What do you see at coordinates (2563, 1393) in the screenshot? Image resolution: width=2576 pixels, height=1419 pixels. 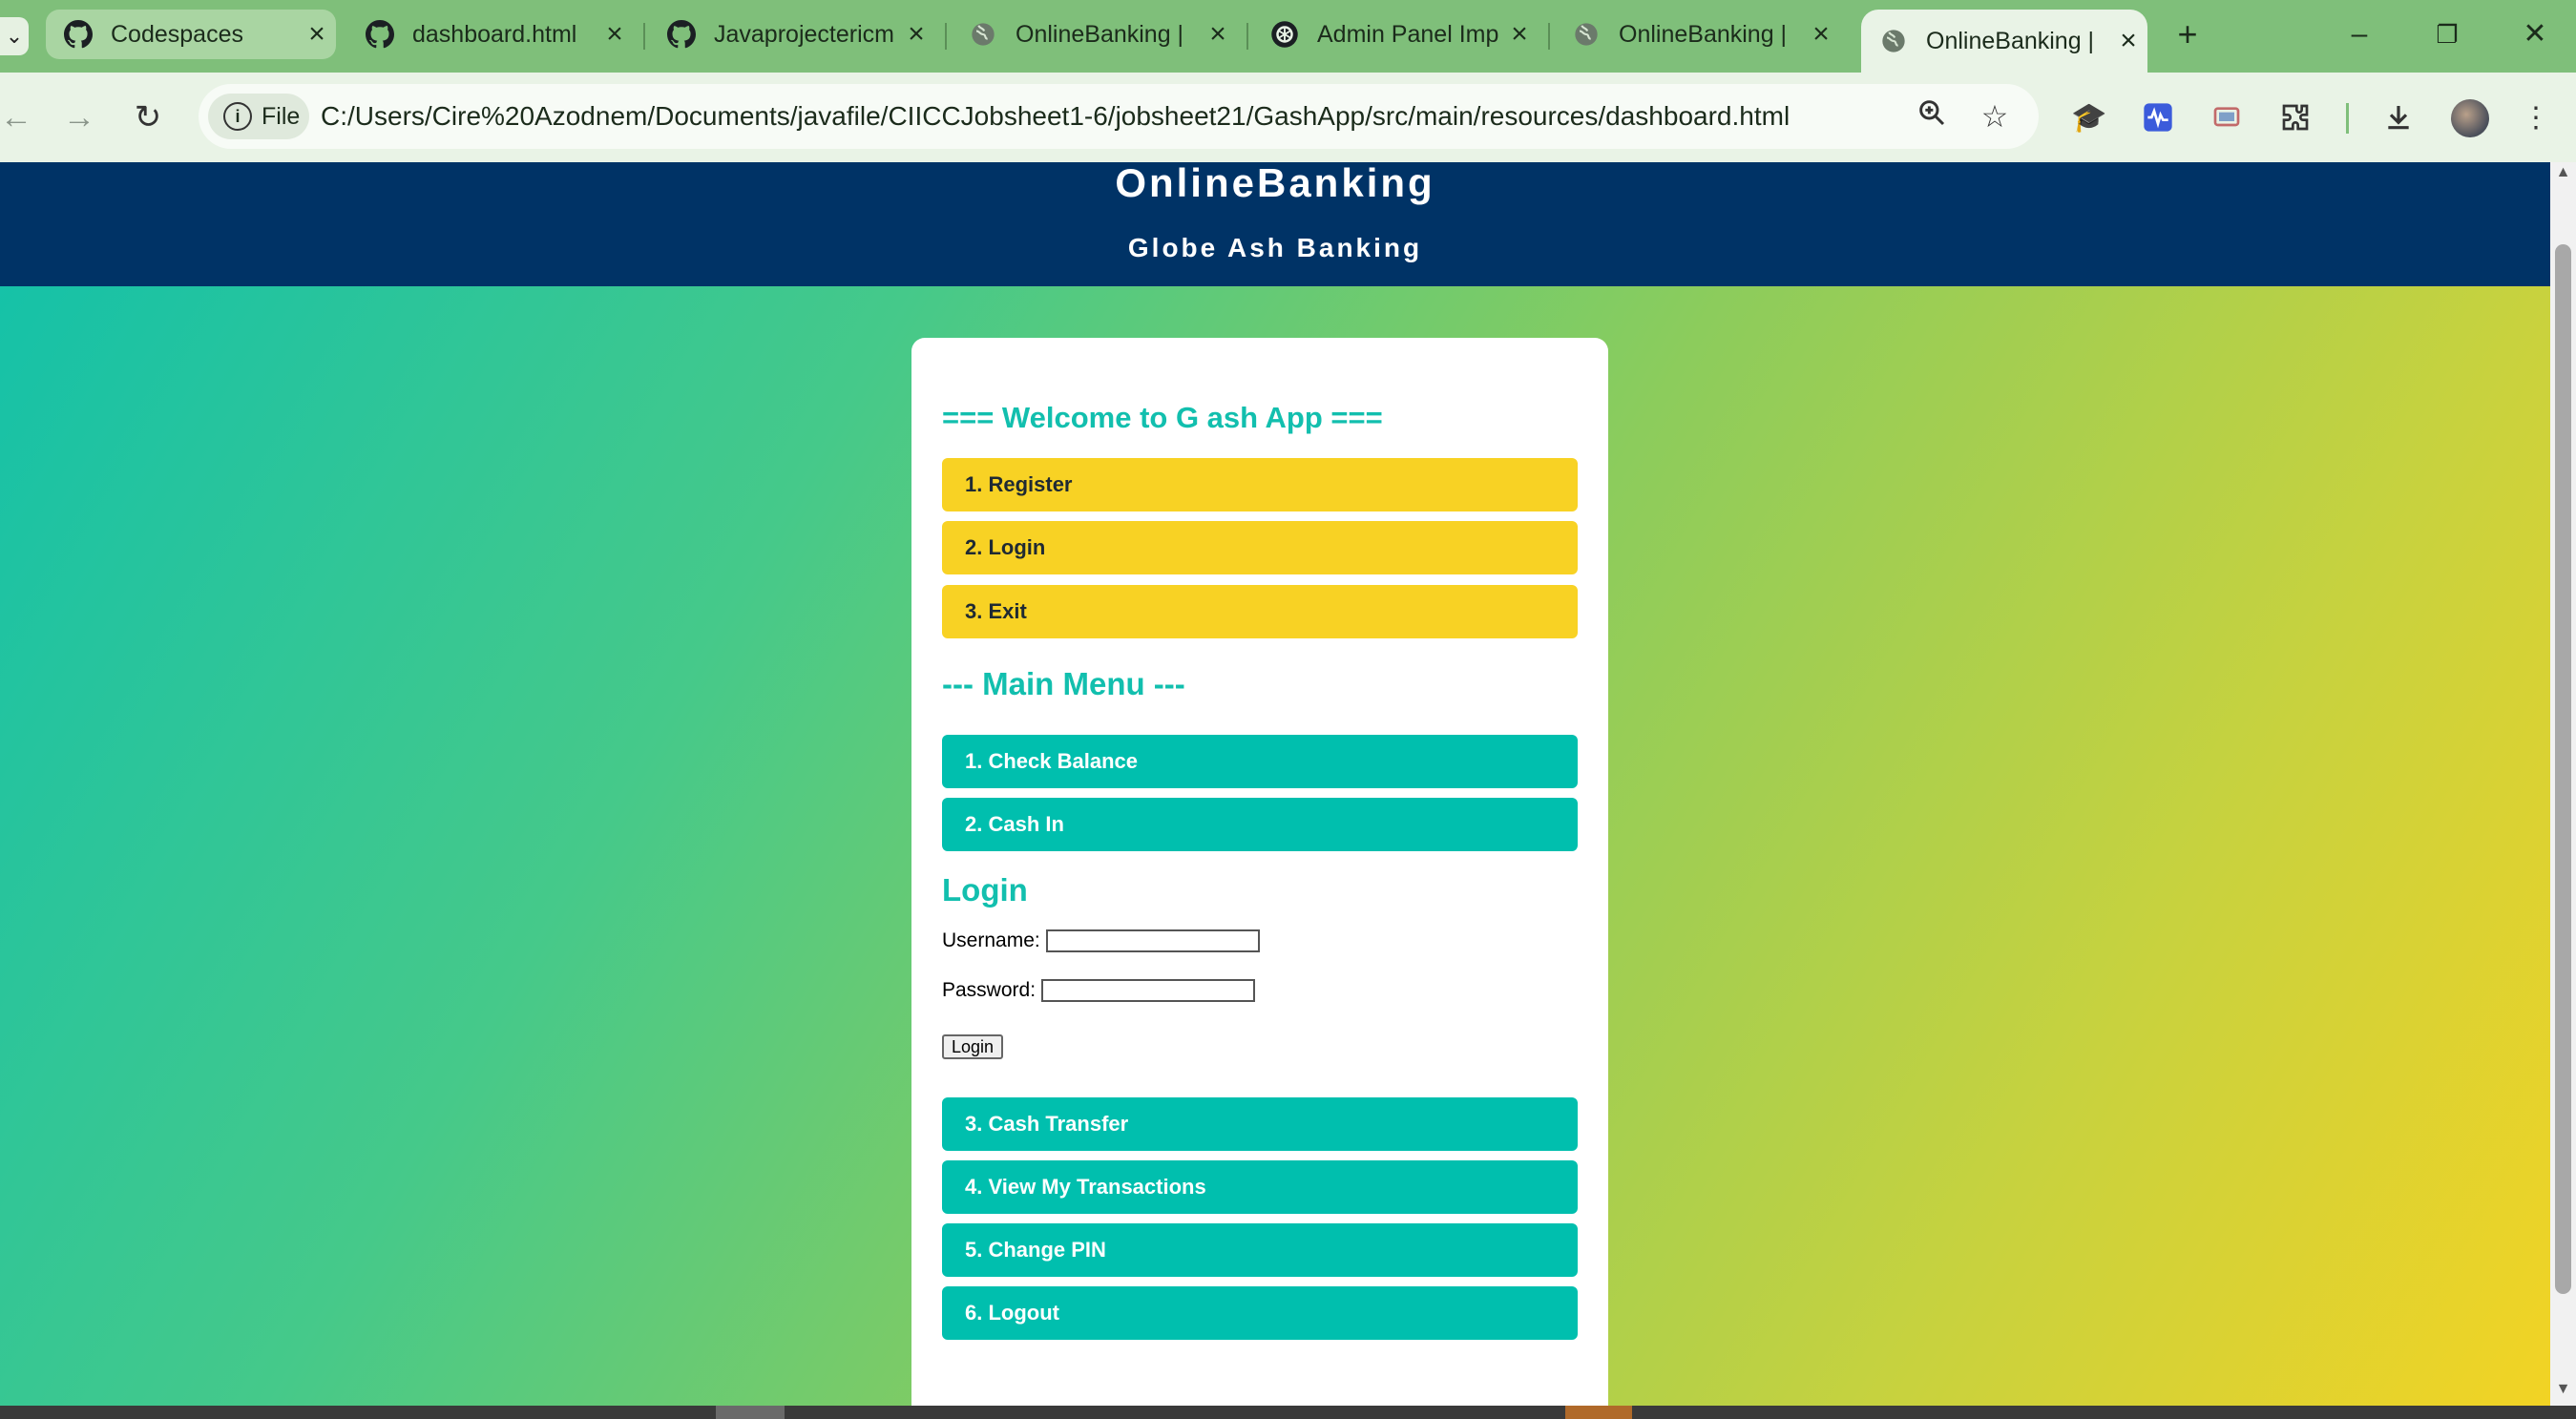 I see `scroll-down-arrow-icon: ▼` at bounding box center [2563, 1393].